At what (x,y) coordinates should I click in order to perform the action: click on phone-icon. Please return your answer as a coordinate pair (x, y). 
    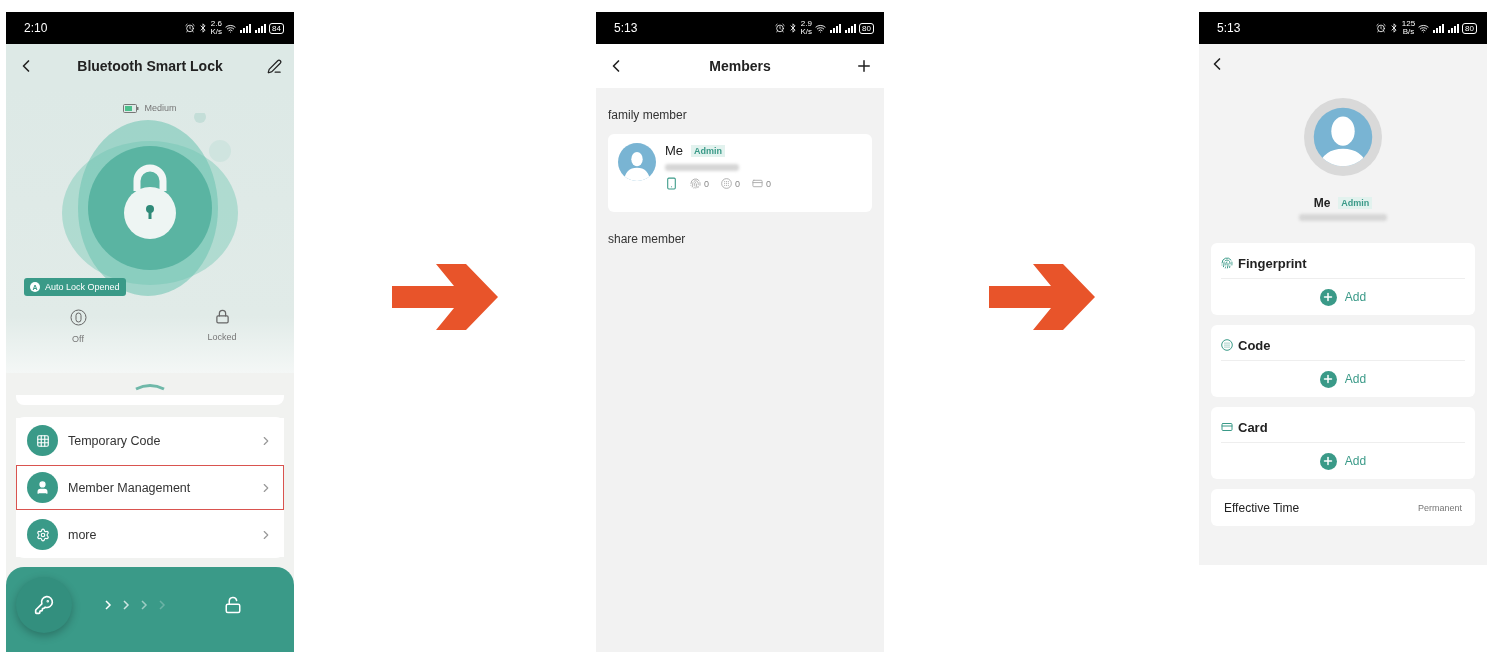
    Looking at the image, I should click on (671, 183).